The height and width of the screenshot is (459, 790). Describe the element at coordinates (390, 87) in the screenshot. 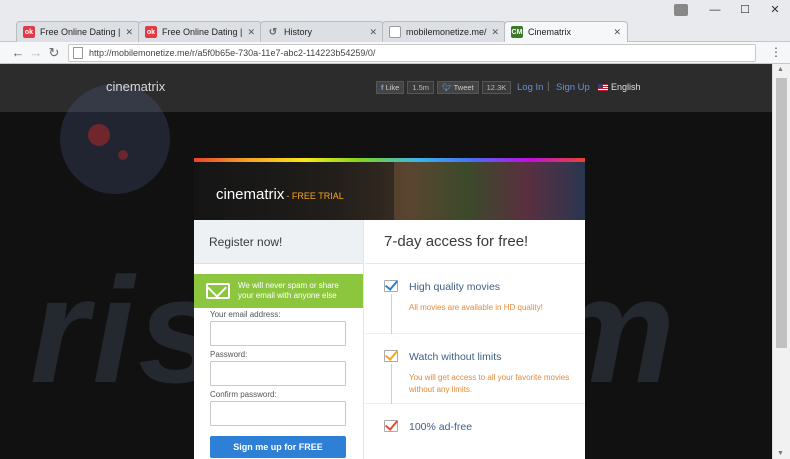

I see `facebook-like-button: f Like` at that location.